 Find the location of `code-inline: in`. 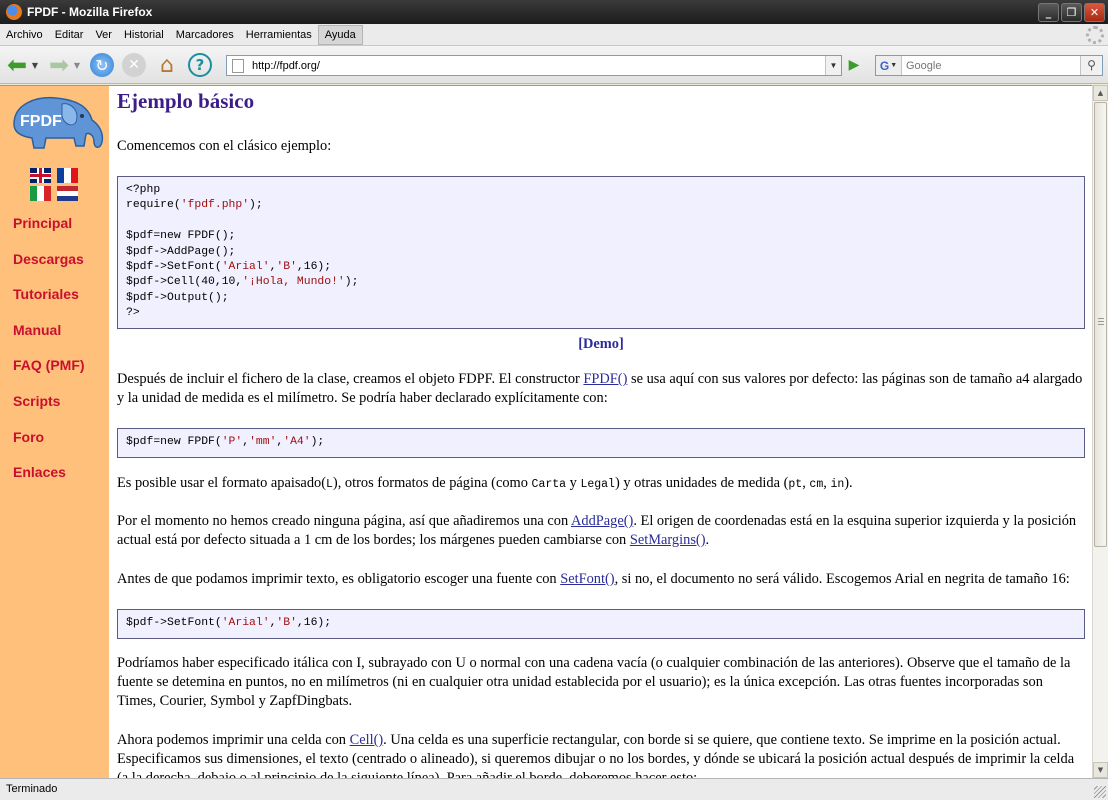

code-inline: in is located at coordinates (837, 484).